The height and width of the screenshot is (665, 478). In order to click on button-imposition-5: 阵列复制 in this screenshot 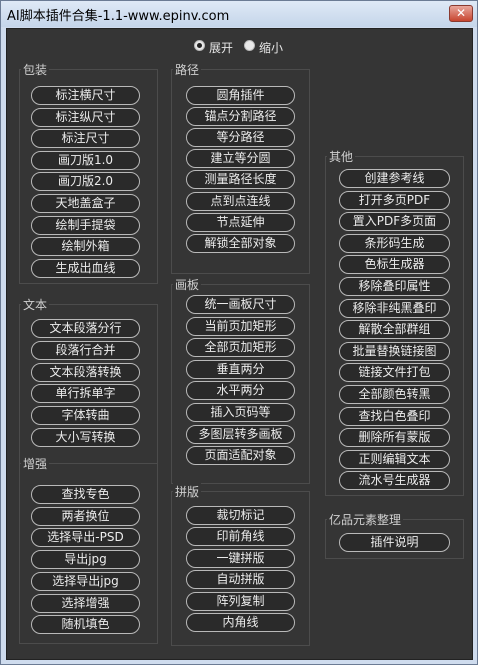, I will do `click(240, 601)`.